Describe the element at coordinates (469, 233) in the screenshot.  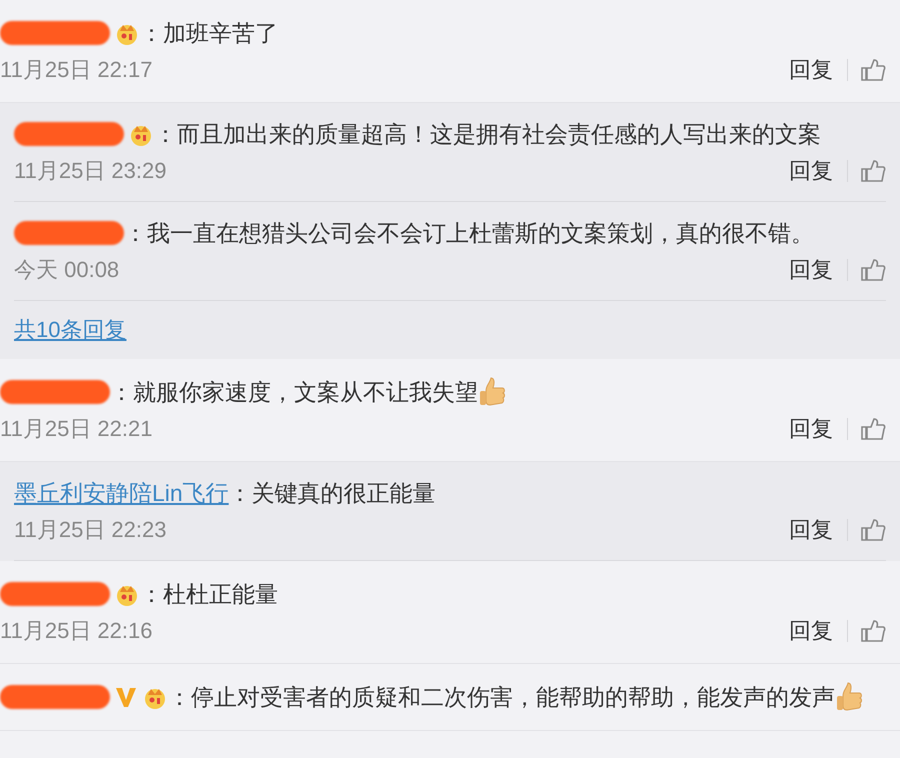
I see `comment-text: ：我一直在想猎头公司会不会订上杜蕾斯的文案策划，真的很不错。` at that location.